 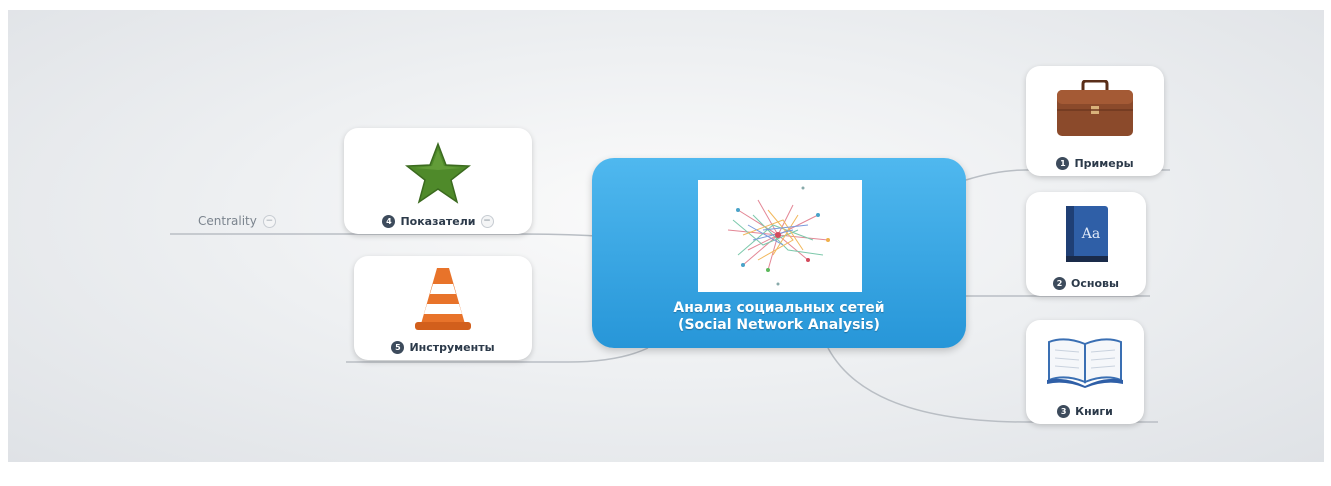 I want to click on svg-text: Aa, so click(x=1090, y=234).